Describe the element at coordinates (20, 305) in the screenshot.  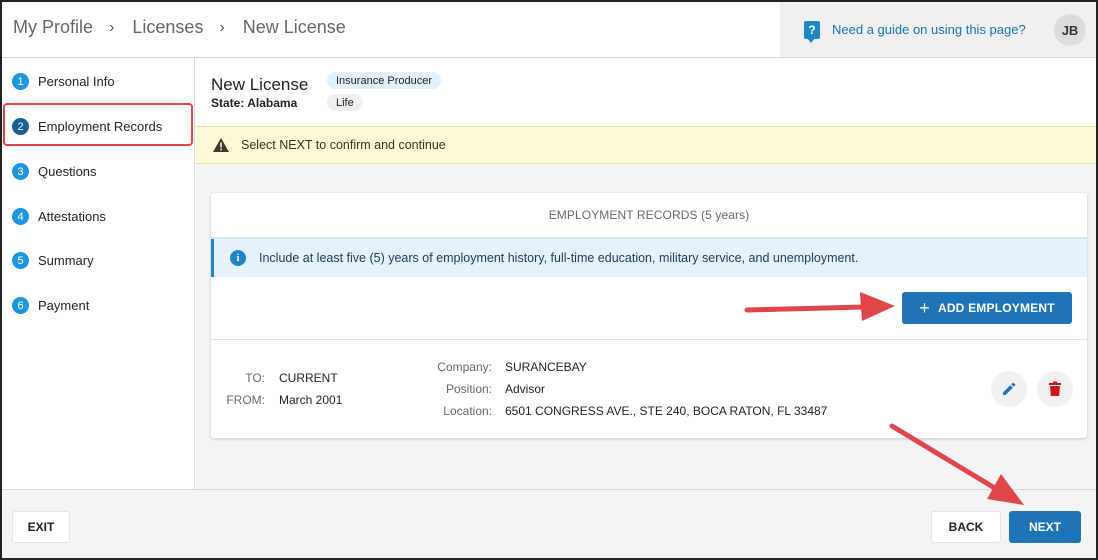
I see `step-number: 6` at that location.